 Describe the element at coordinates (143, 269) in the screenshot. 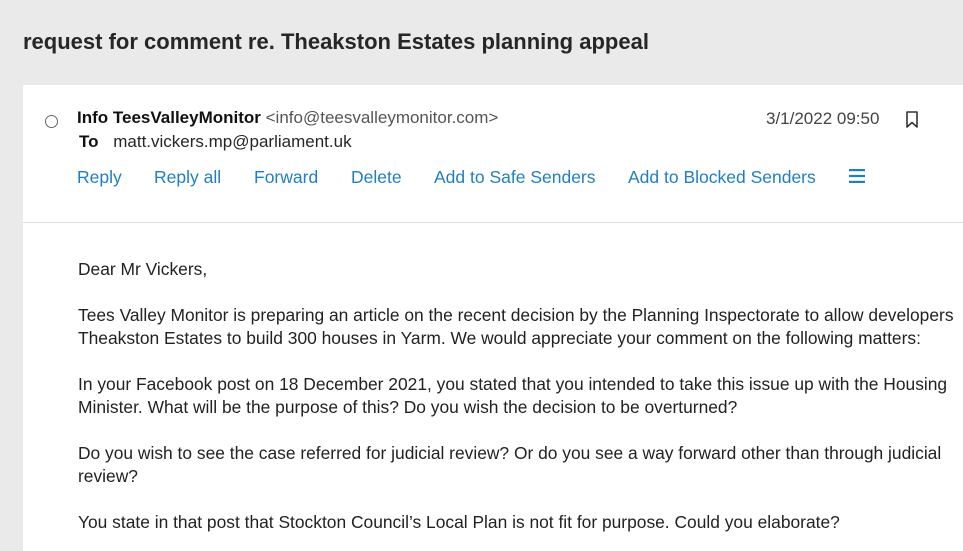

I see `greeting: Dear Mr Vickers,` at that location.